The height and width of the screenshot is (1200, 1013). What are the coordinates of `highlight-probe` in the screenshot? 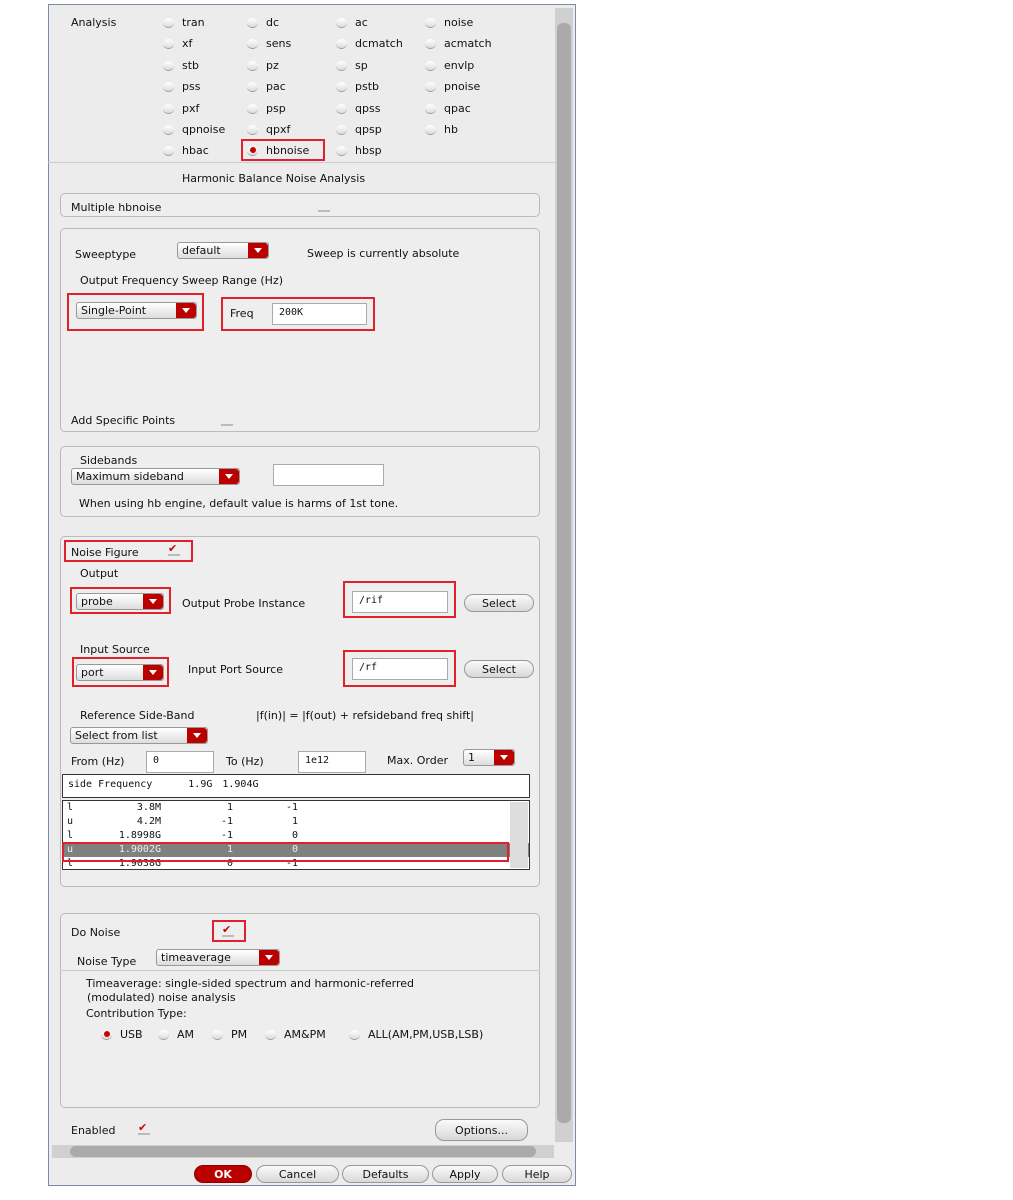 It's located at (399, 599).